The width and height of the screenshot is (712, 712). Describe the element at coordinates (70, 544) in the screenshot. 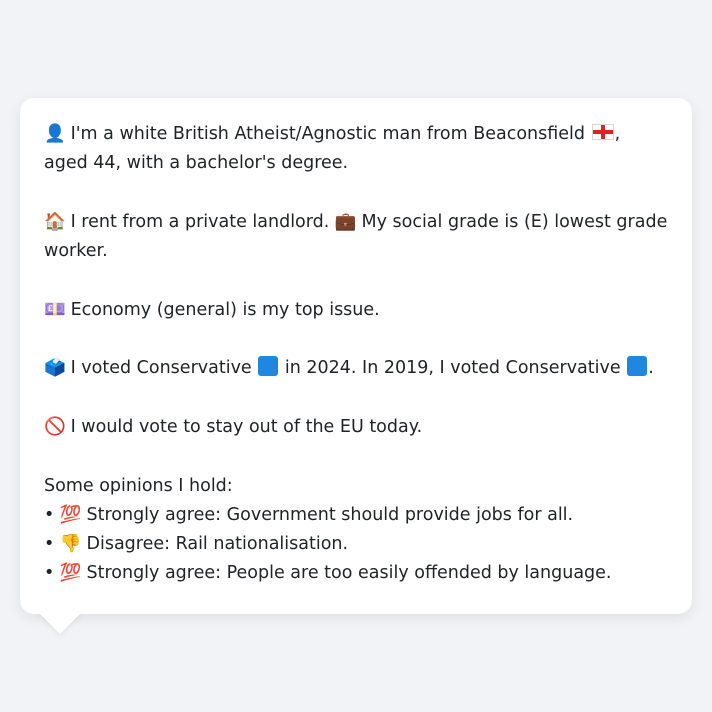

I see `thumbs-down-icon: 👎` at that location.